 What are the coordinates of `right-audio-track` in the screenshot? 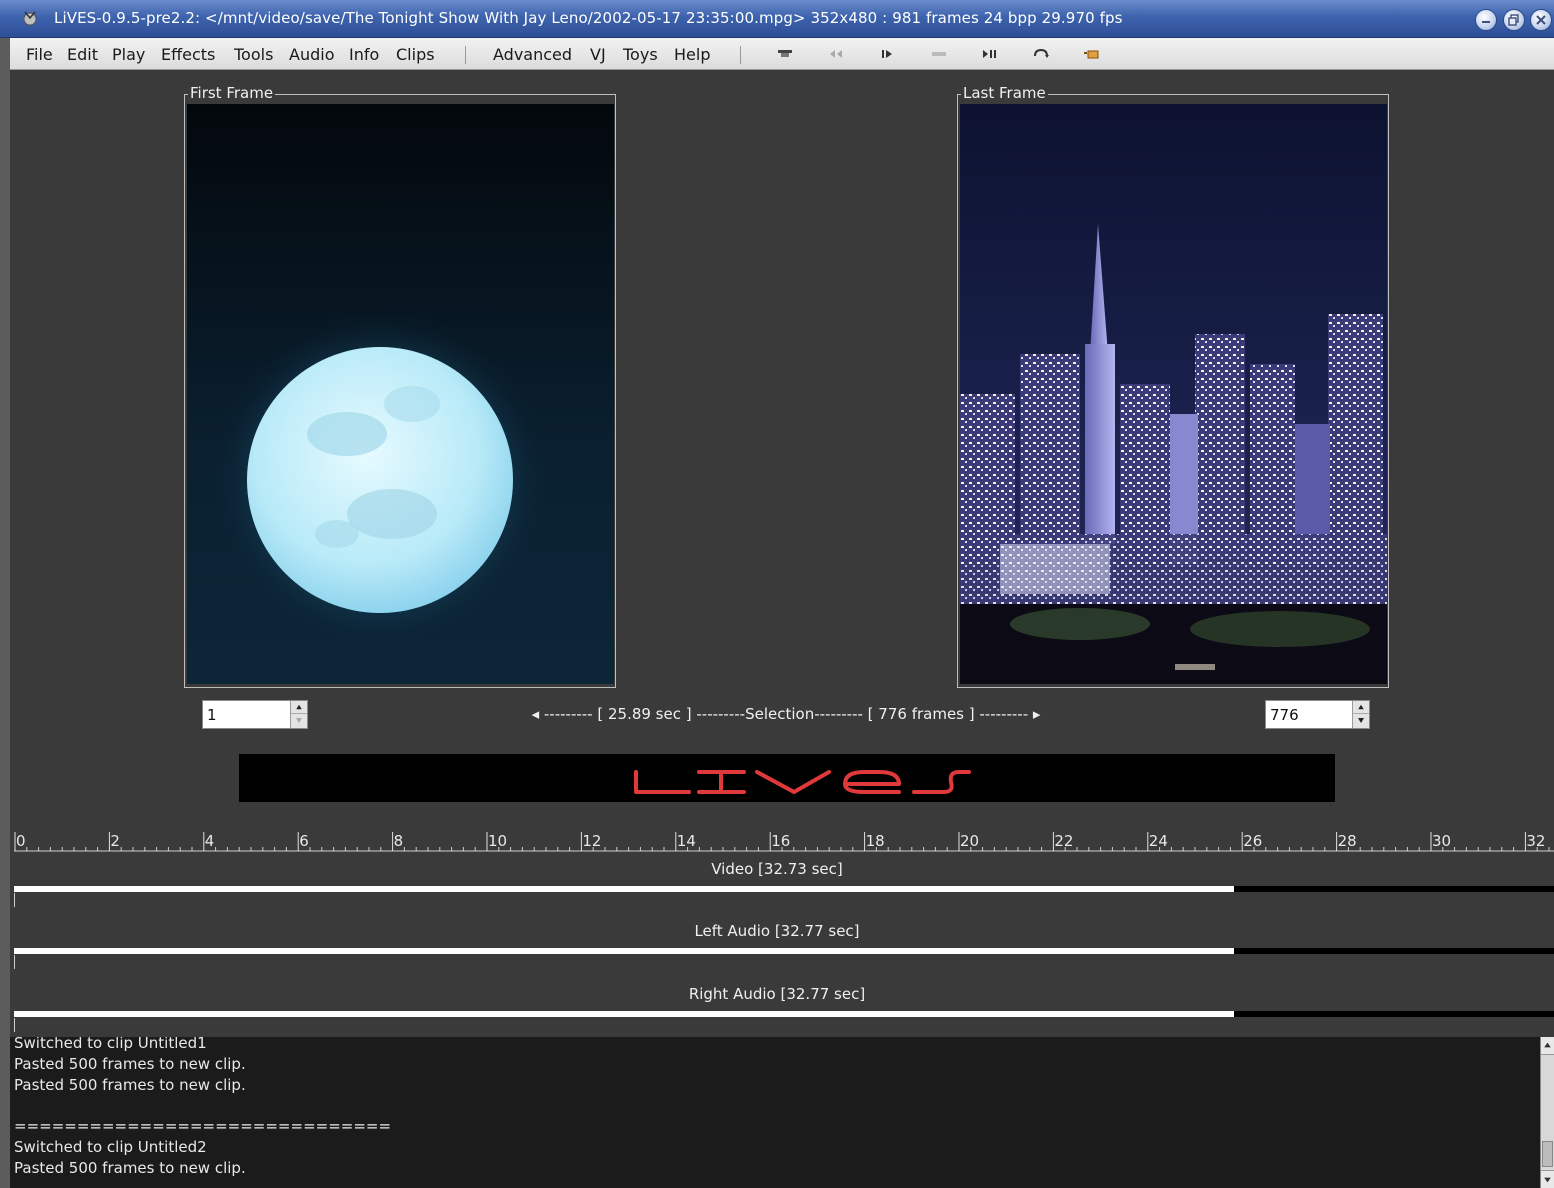 It's located at (784, 1014).